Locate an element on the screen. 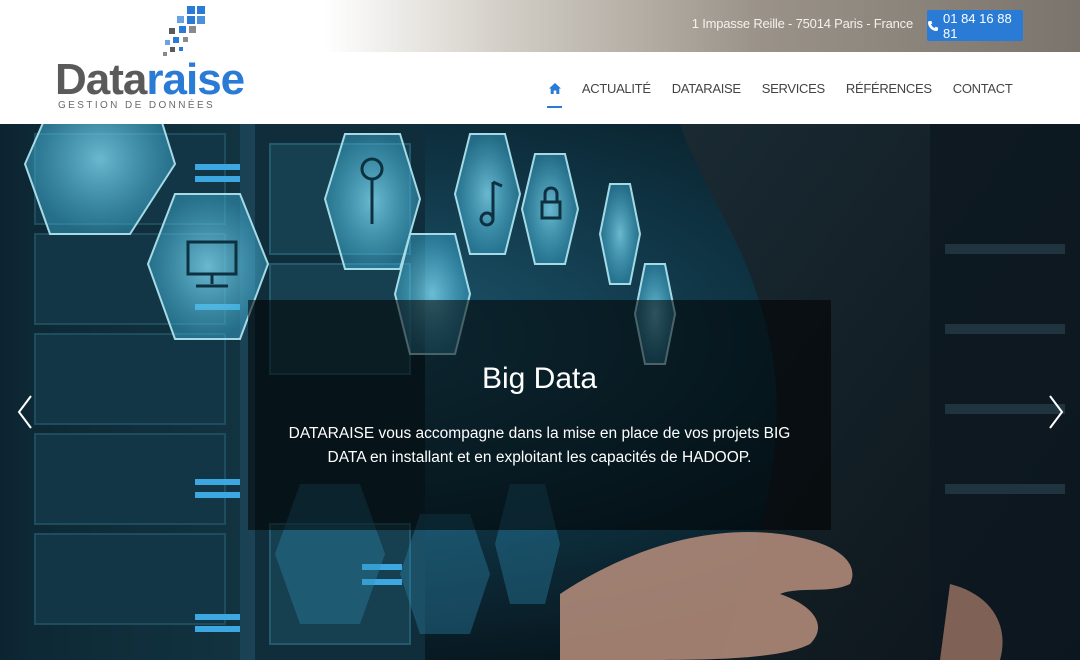  logo: Dataraise GESTION DE DONNÉES is located at coordinates (150, 60).